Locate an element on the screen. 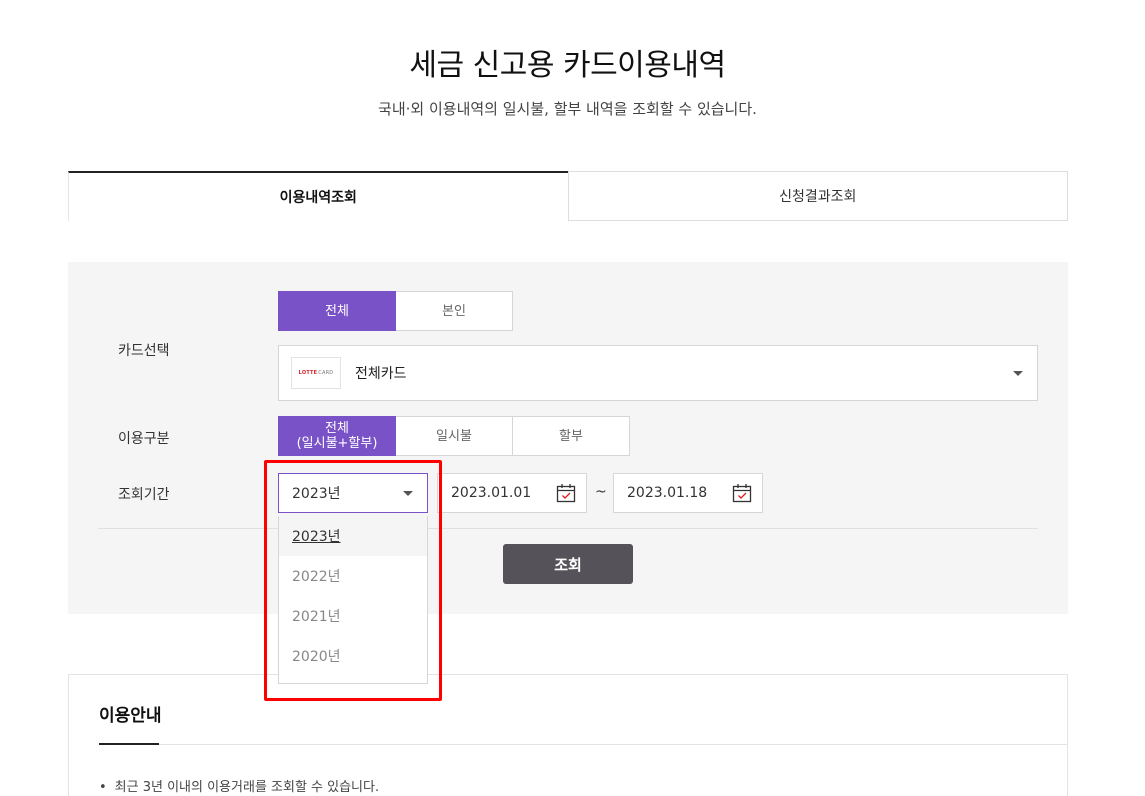  lotte-card-logo: LOTTE CARD is located at coordinates (316, 373).